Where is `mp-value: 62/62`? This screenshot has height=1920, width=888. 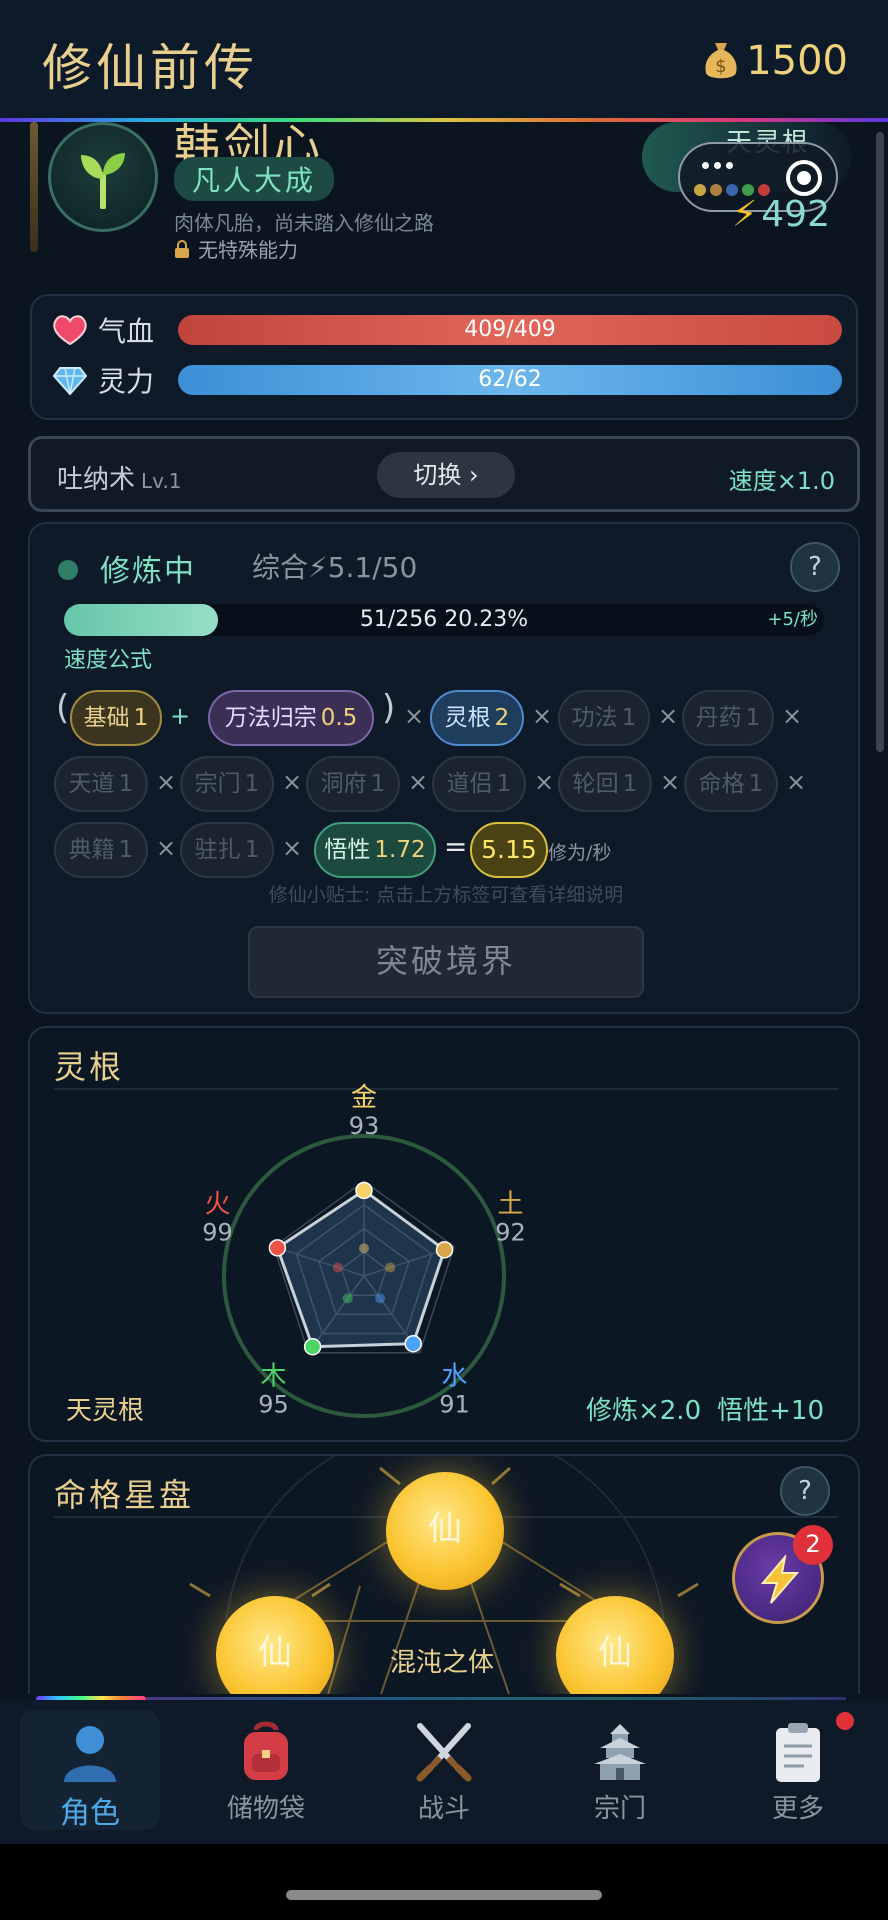
mp-value: 62/62 is located at coordinates (510, 379).